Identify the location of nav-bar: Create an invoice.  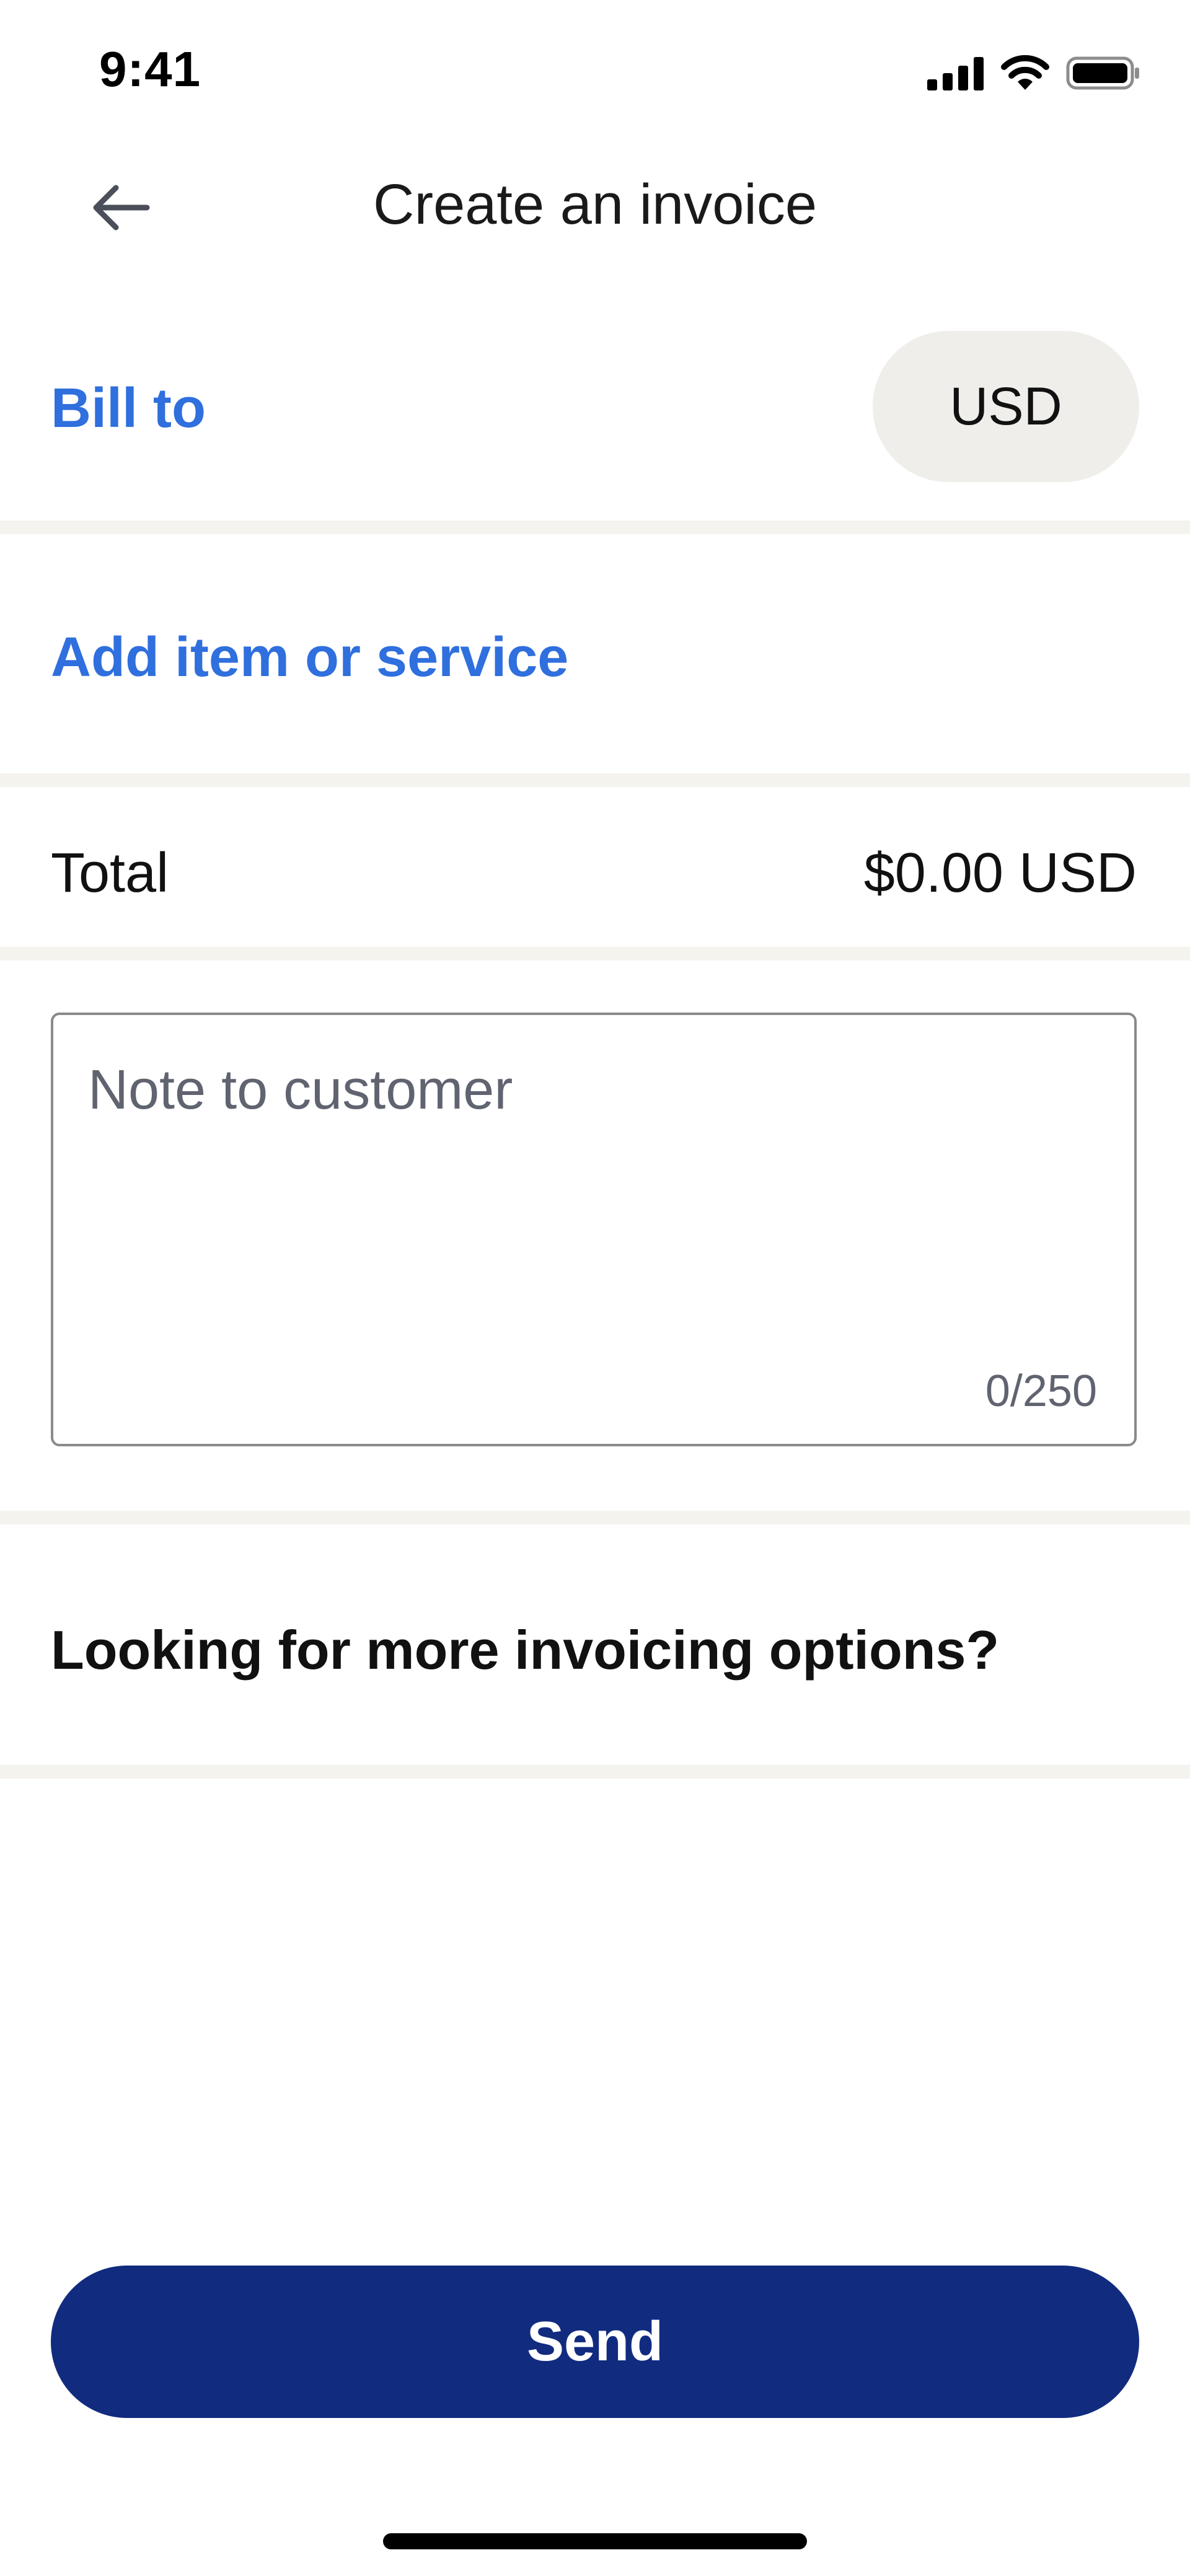
(595, 208).